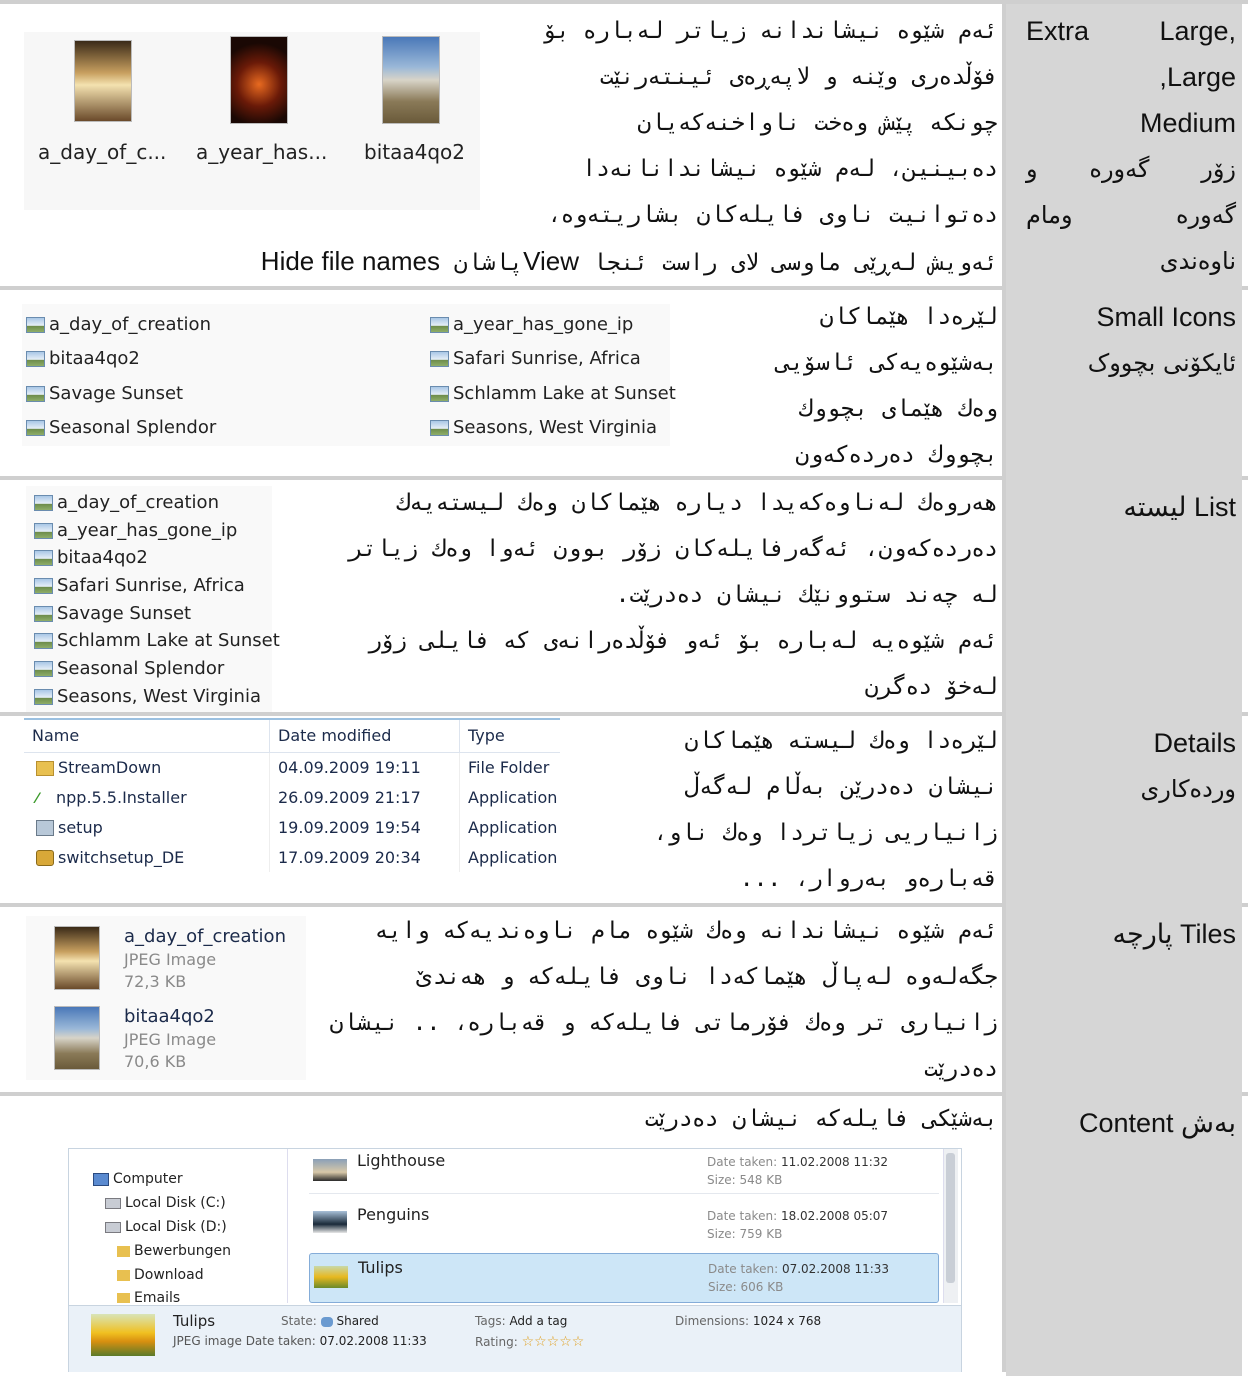  I want to click on scrollbar-thumb, so click(950, 1218).